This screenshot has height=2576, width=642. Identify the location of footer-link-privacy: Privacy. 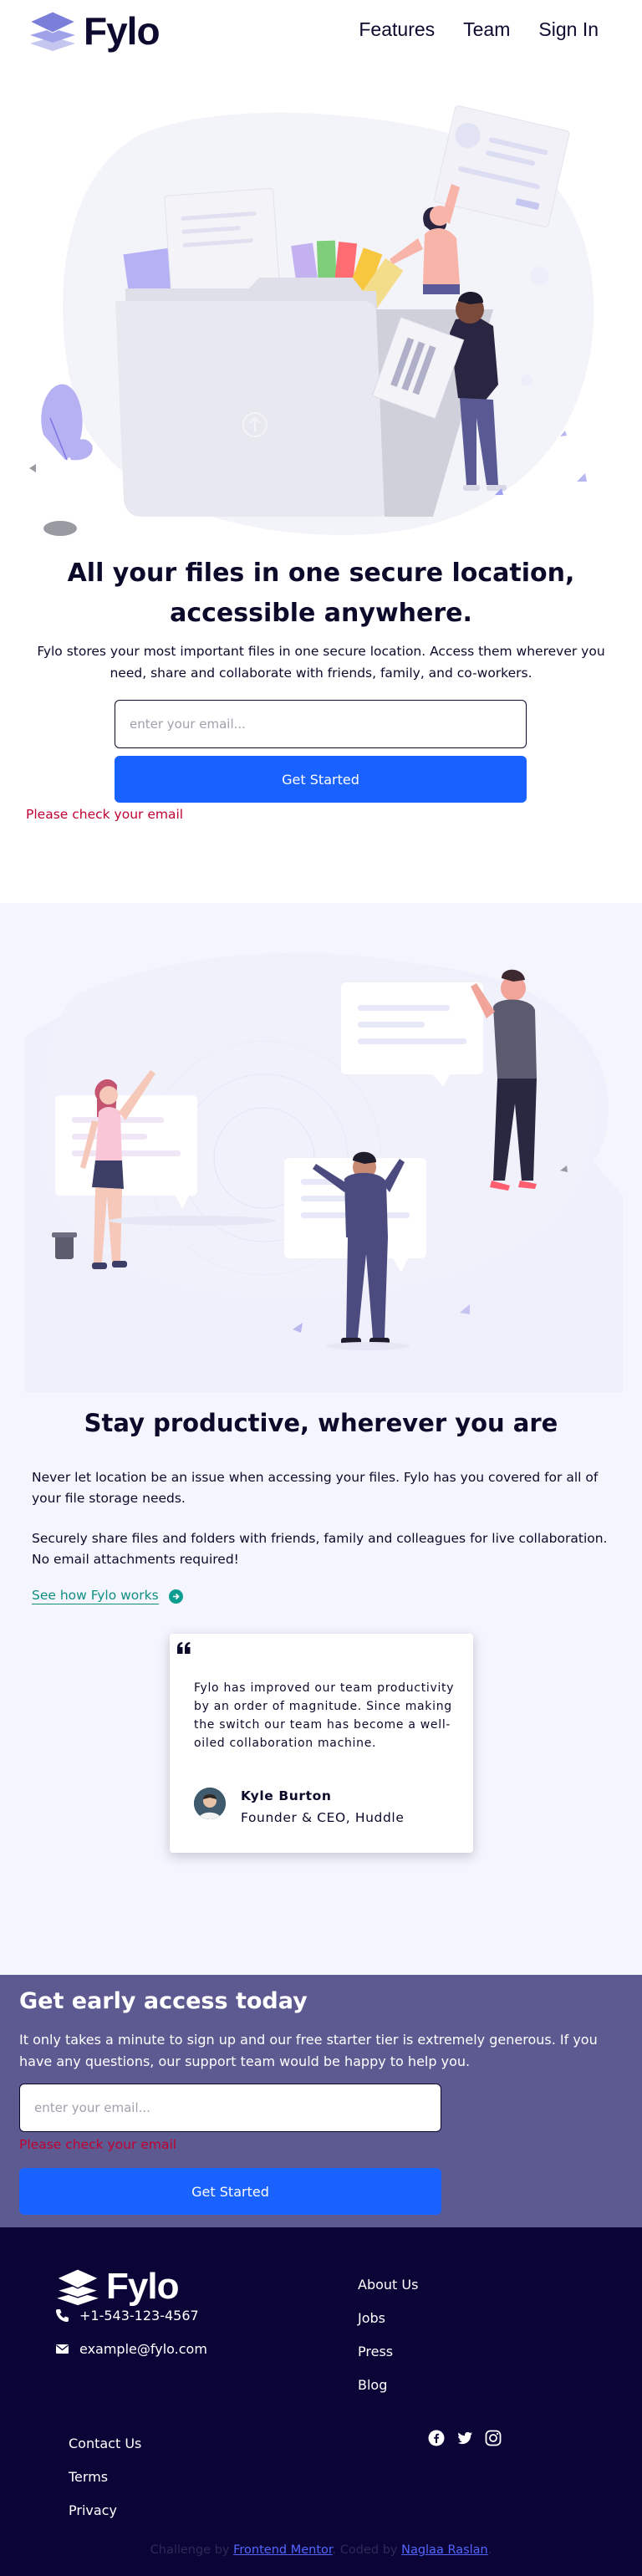
(105, 2511).